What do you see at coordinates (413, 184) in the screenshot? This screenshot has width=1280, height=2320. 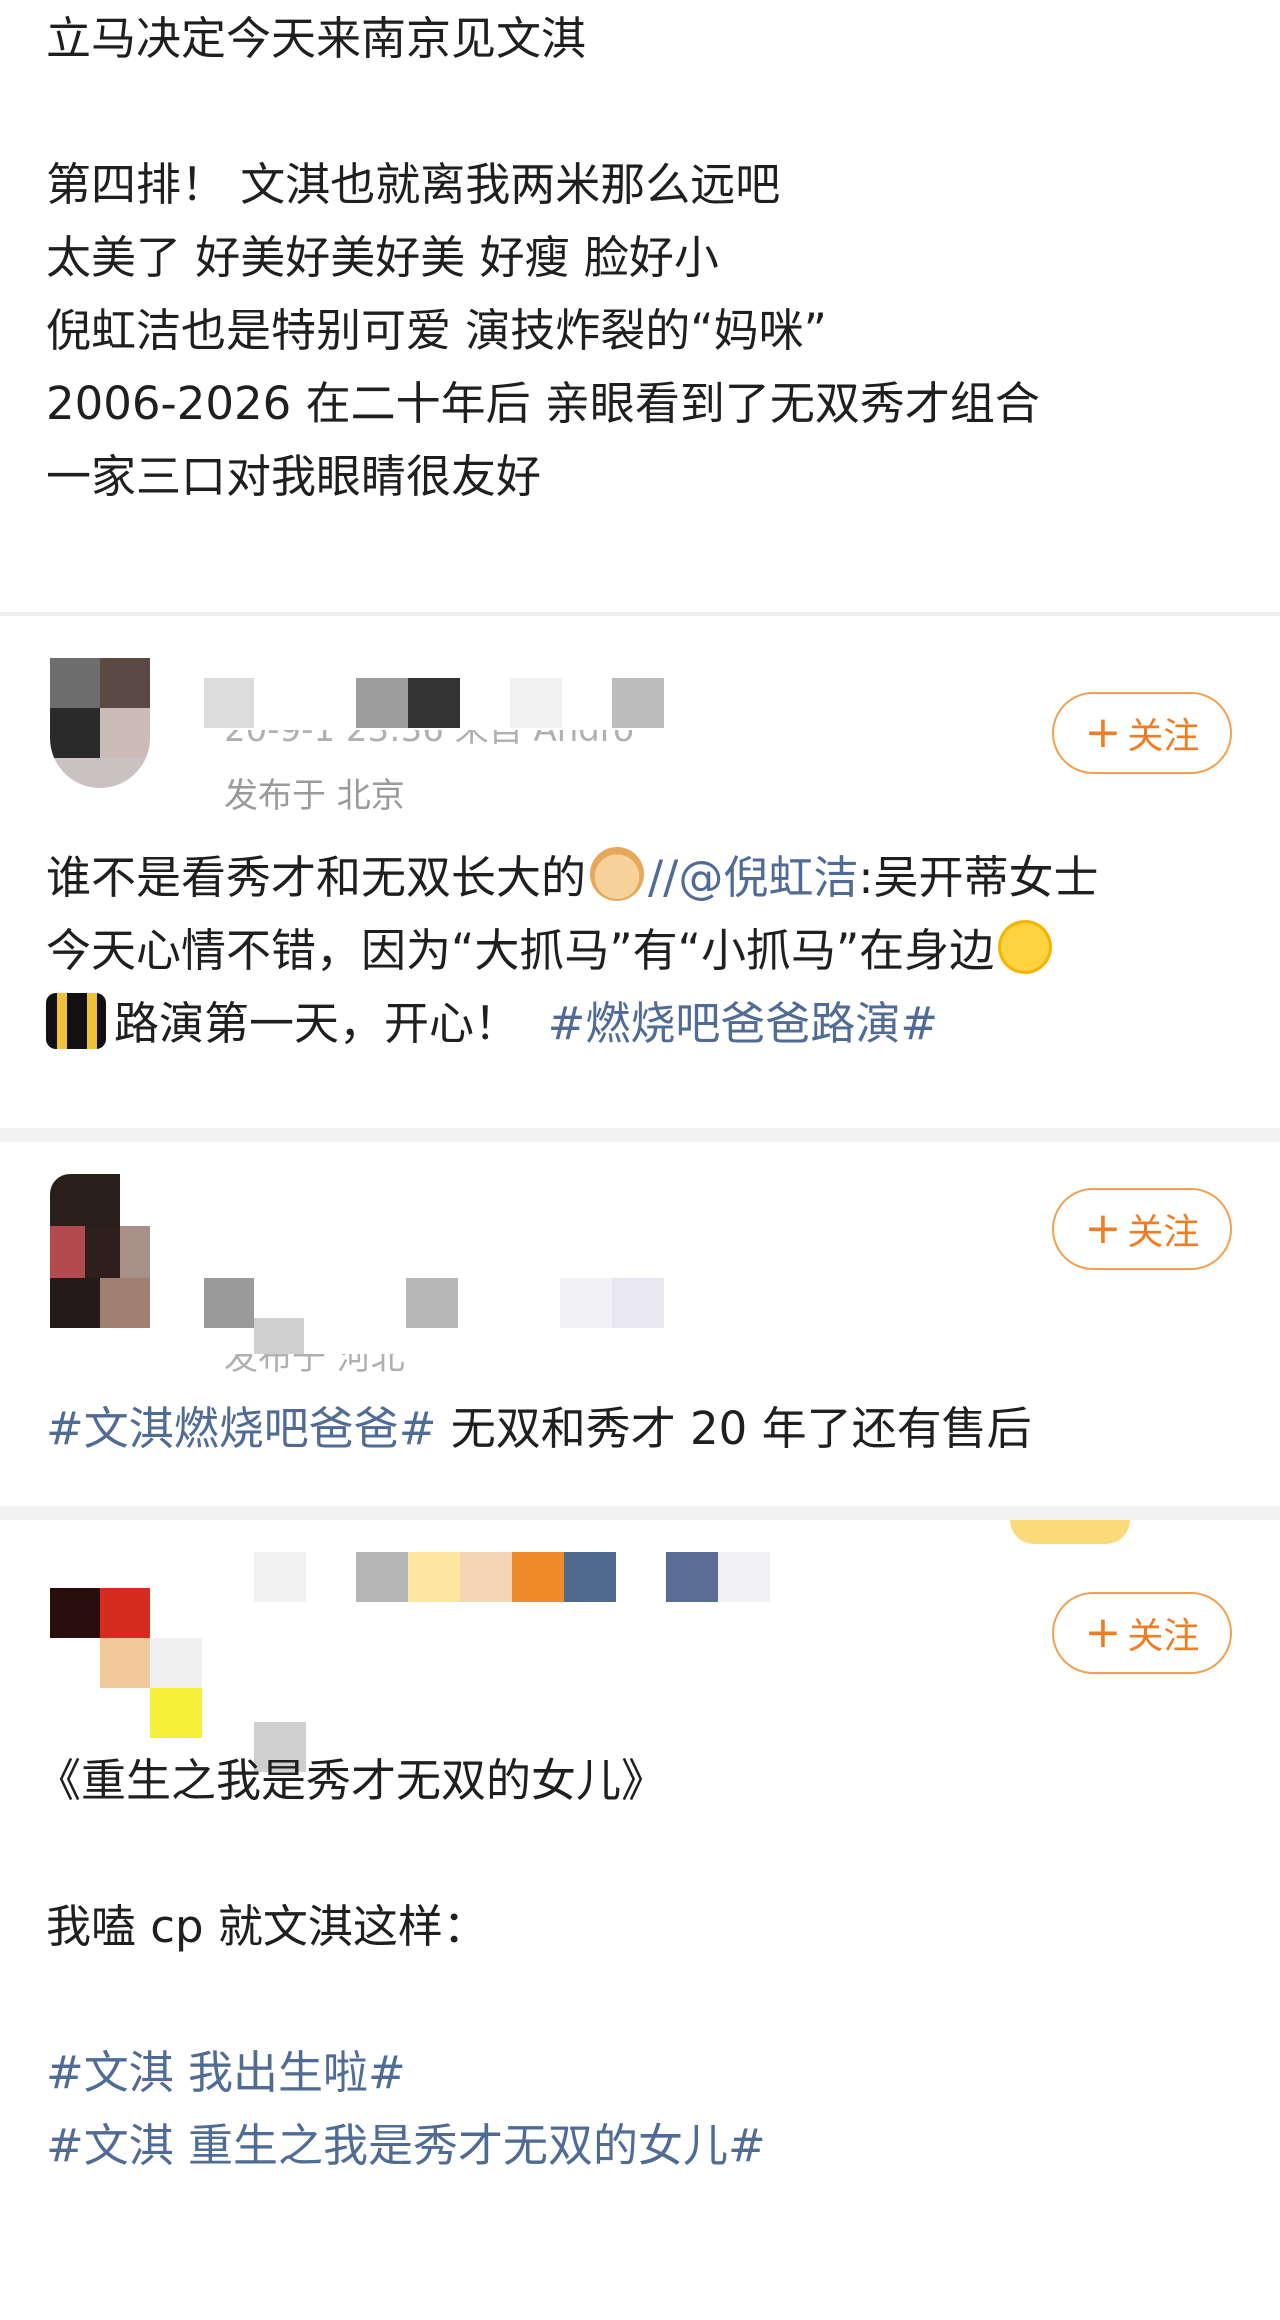 I see `post-1-line-3: 第四排！ 文淇也就离我两米那么远吧` at bounding box center [413, 184].